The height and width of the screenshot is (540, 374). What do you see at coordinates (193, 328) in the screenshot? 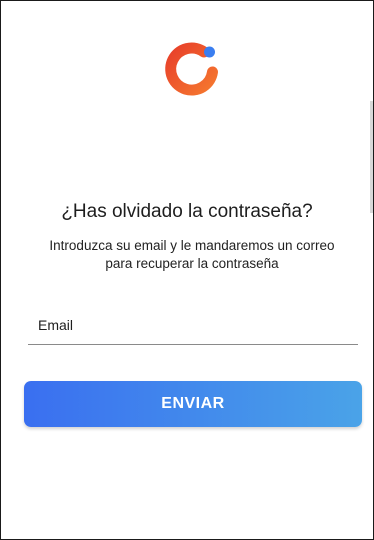
I see `email-field` at bounding box center [193, 328].